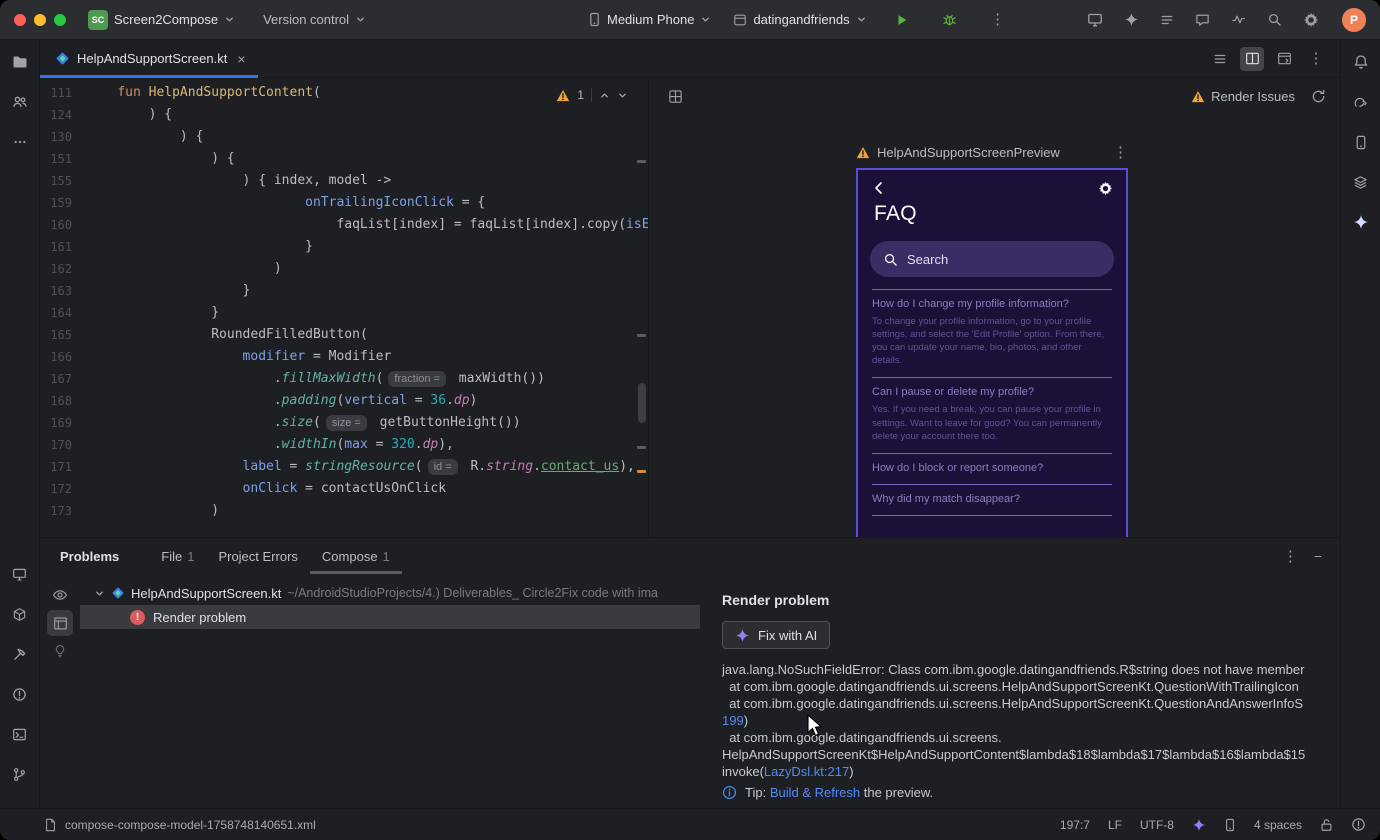  I want to click on running-devices-icon, so click(1095, 20).